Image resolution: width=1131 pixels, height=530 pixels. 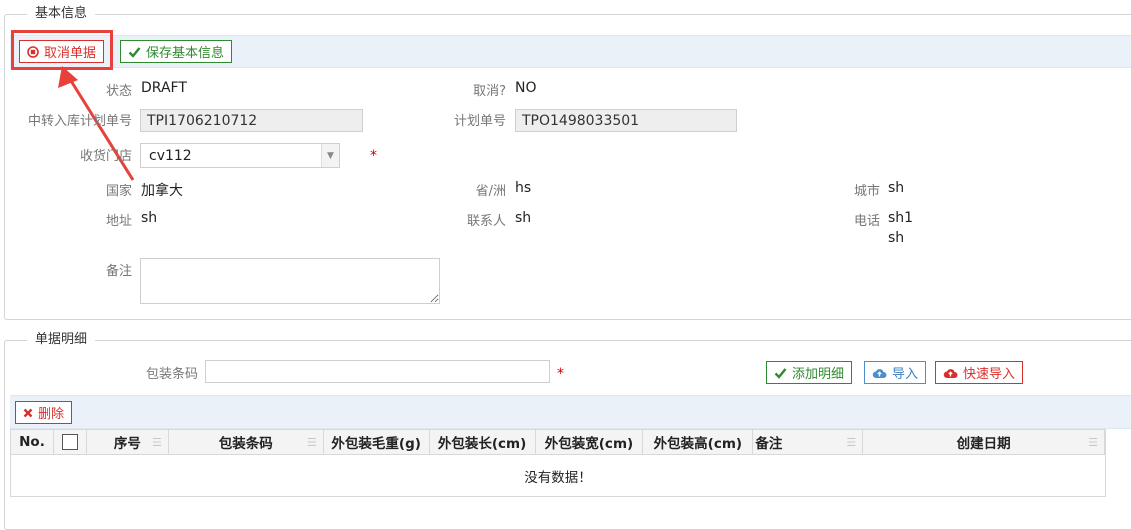 I want to click on col-width: 外包装宽(cm), so click(x=590, y=442).